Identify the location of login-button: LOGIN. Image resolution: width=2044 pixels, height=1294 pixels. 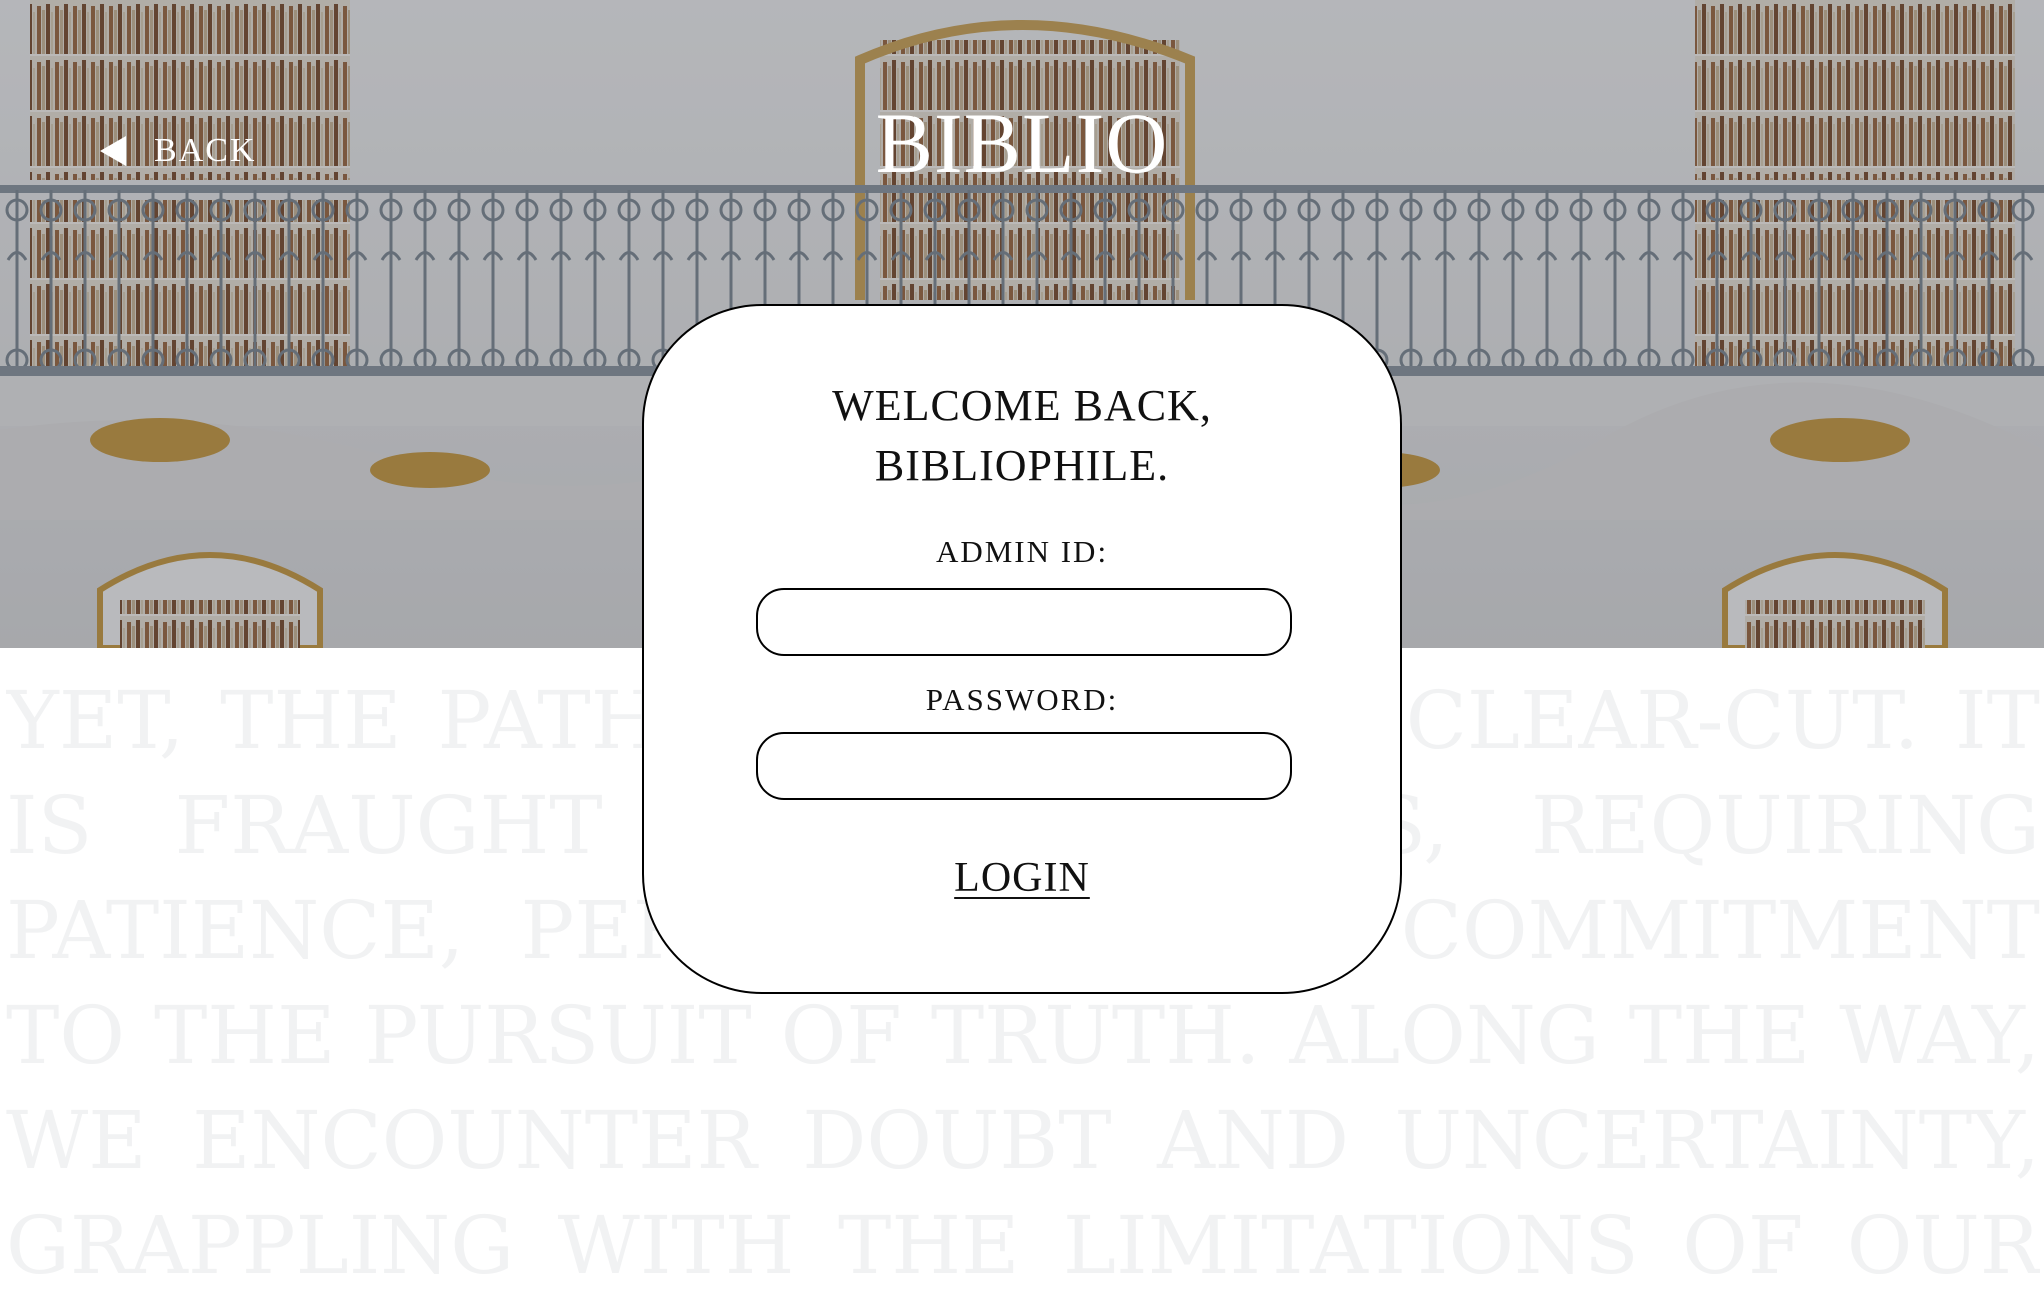
(1022, 878).